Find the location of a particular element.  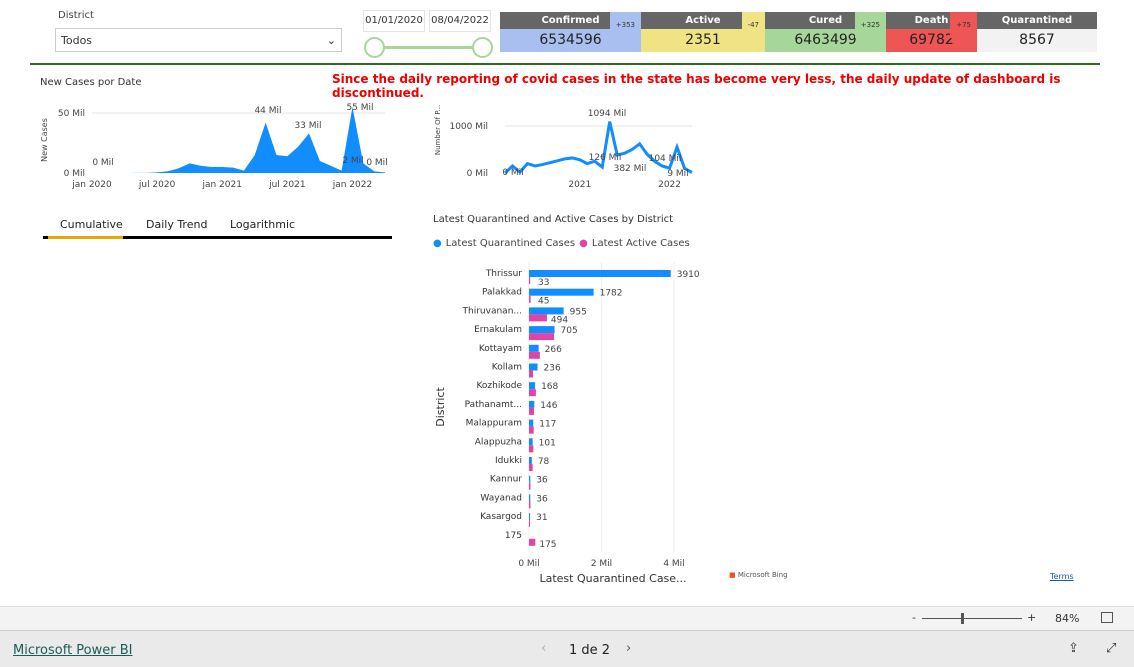

y-axis-label: District is located at coordinates (440, 407).